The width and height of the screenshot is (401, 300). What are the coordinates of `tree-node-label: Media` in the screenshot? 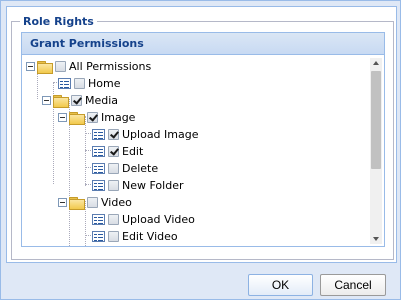 It's located at (102, 100).